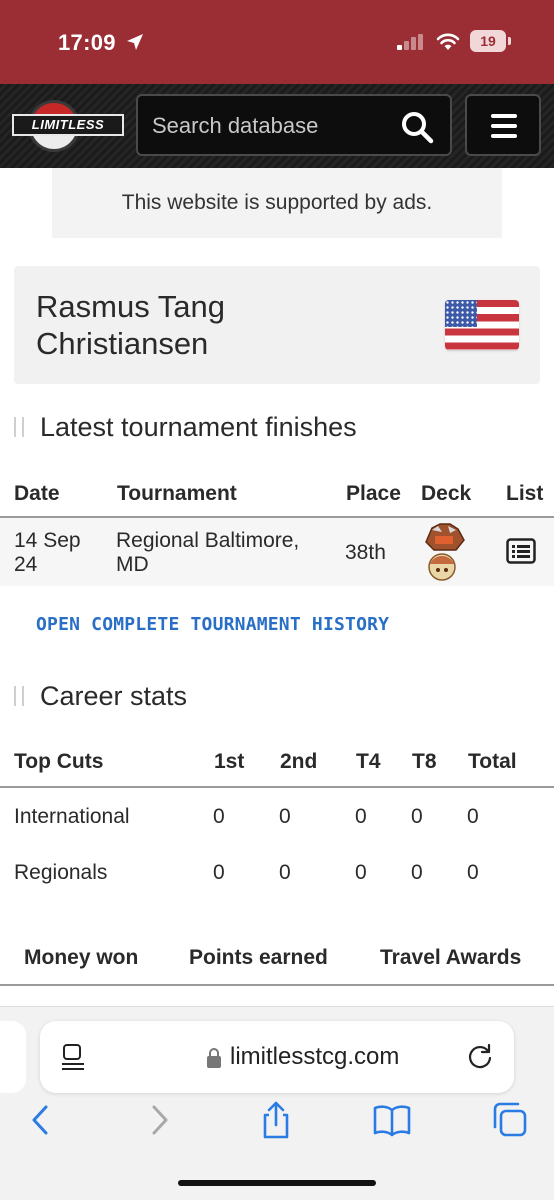 The image size is (554, 1200). I want to click on page-menu-icon, so click(73, 1057).